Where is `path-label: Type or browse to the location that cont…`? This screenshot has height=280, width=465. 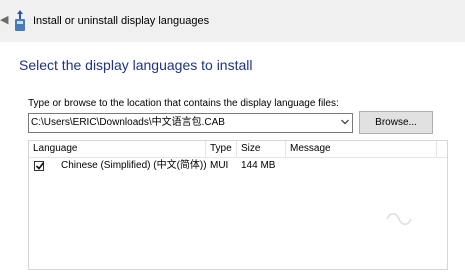 path-label: Type or browse to the location that cont… is located at coordinates (183, 103).